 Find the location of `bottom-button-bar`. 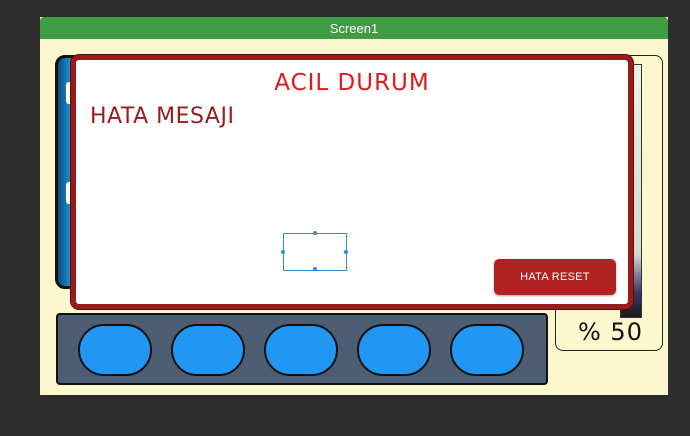

bottom-button-bar is located at coordinates (302, 349).